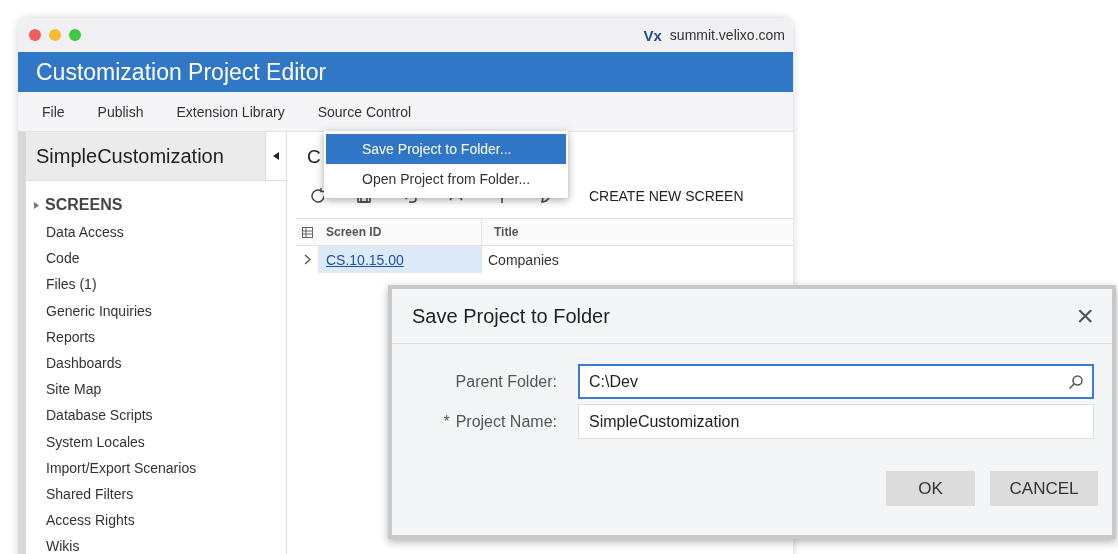  Describe the element at coordinates (446, 421) in the screenshot. I see `required-mark: *` at that location.